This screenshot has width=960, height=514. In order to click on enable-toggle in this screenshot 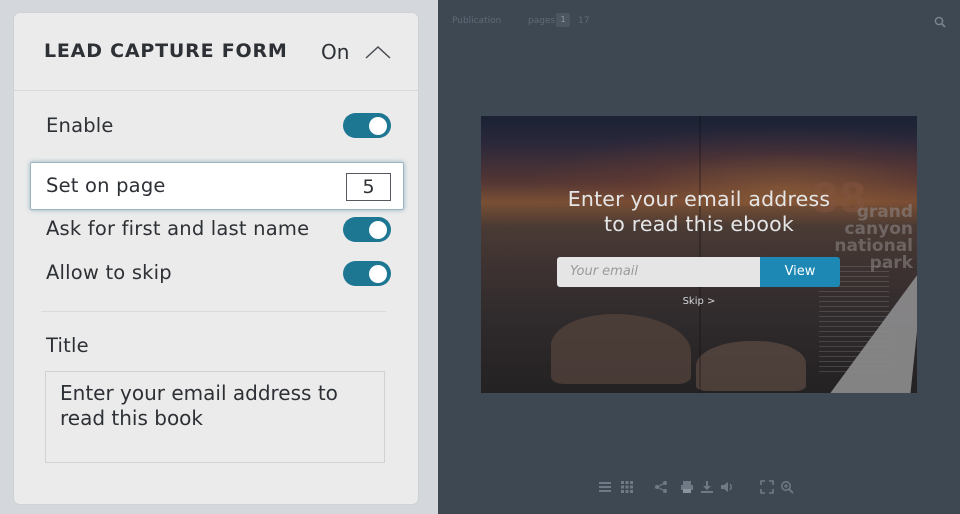, I will do `click(367, 125)`.